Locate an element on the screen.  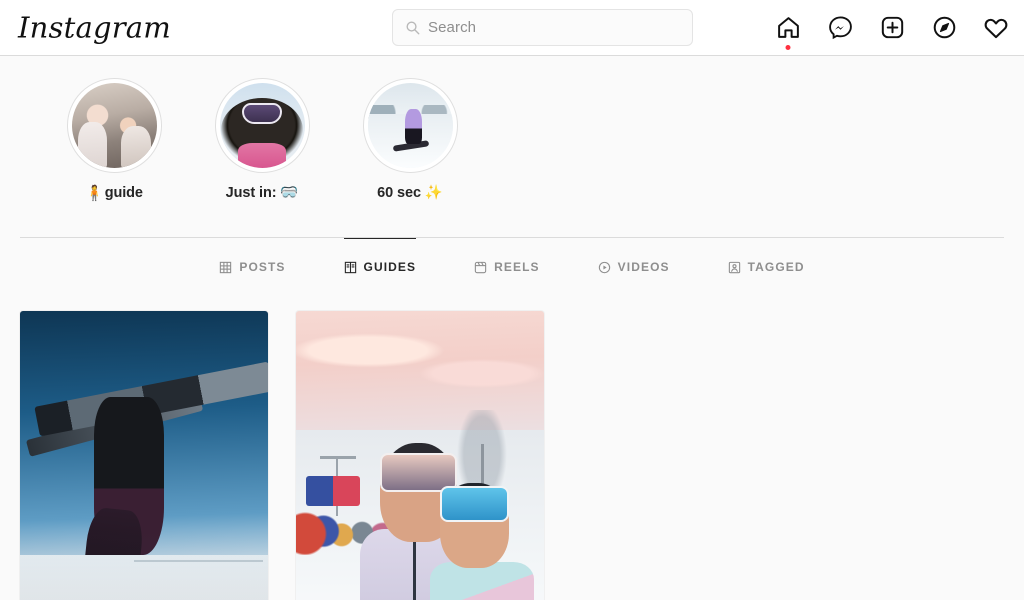
story-highlight-label: Just in: 🥽 is located at coordinates (262, 193).